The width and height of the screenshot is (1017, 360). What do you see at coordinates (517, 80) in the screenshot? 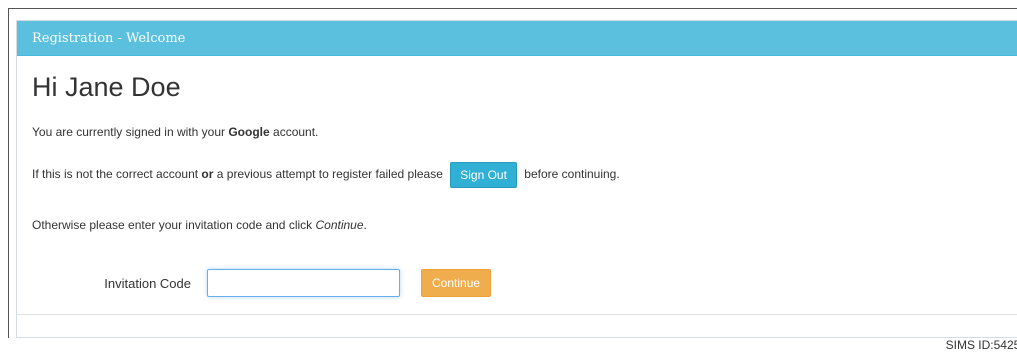
I see `panel-body: Hi Jane Doe` at bounding box center [517, 80].